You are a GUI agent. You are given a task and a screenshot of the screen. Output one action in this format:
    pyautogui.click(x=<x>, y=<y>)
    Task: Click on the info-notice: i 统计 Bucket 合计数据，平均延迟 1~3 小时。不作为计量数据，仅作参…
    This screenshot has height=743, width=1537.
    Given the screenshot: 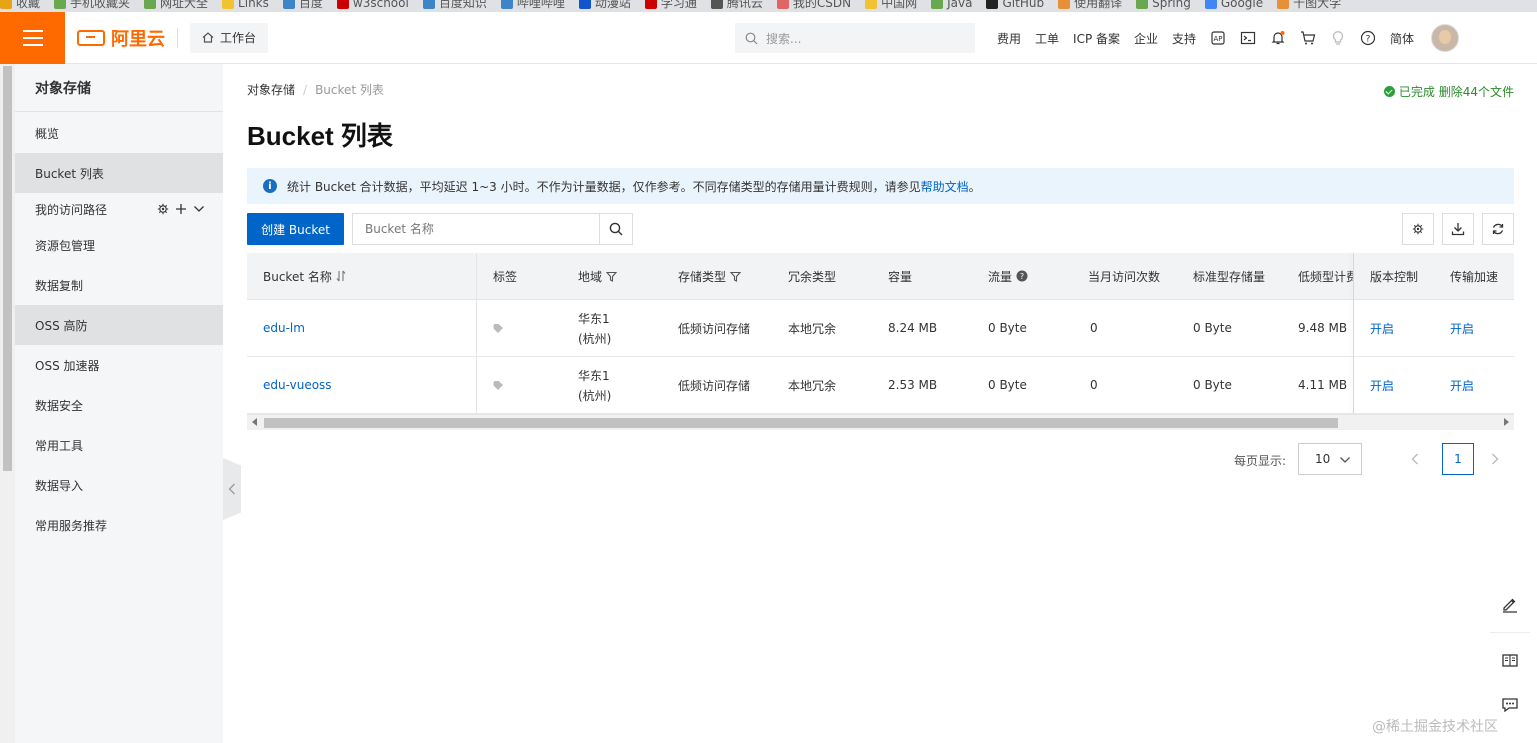 What is the action you would take?
    pyautogui.click(x=880, y=186)
    